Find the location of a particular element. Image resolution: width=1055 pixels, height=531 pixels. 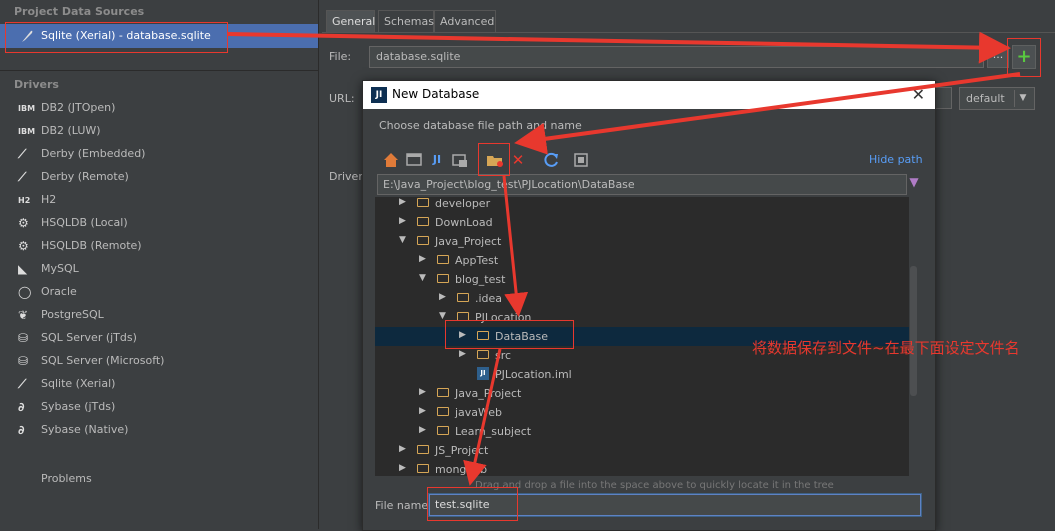

arrow-to-file-name is located at coordinates (482, 417).